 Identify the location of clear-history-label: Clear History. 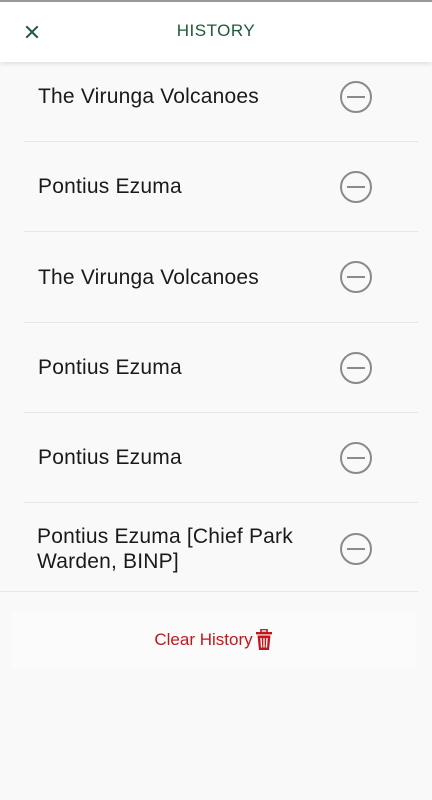
(203, 639).